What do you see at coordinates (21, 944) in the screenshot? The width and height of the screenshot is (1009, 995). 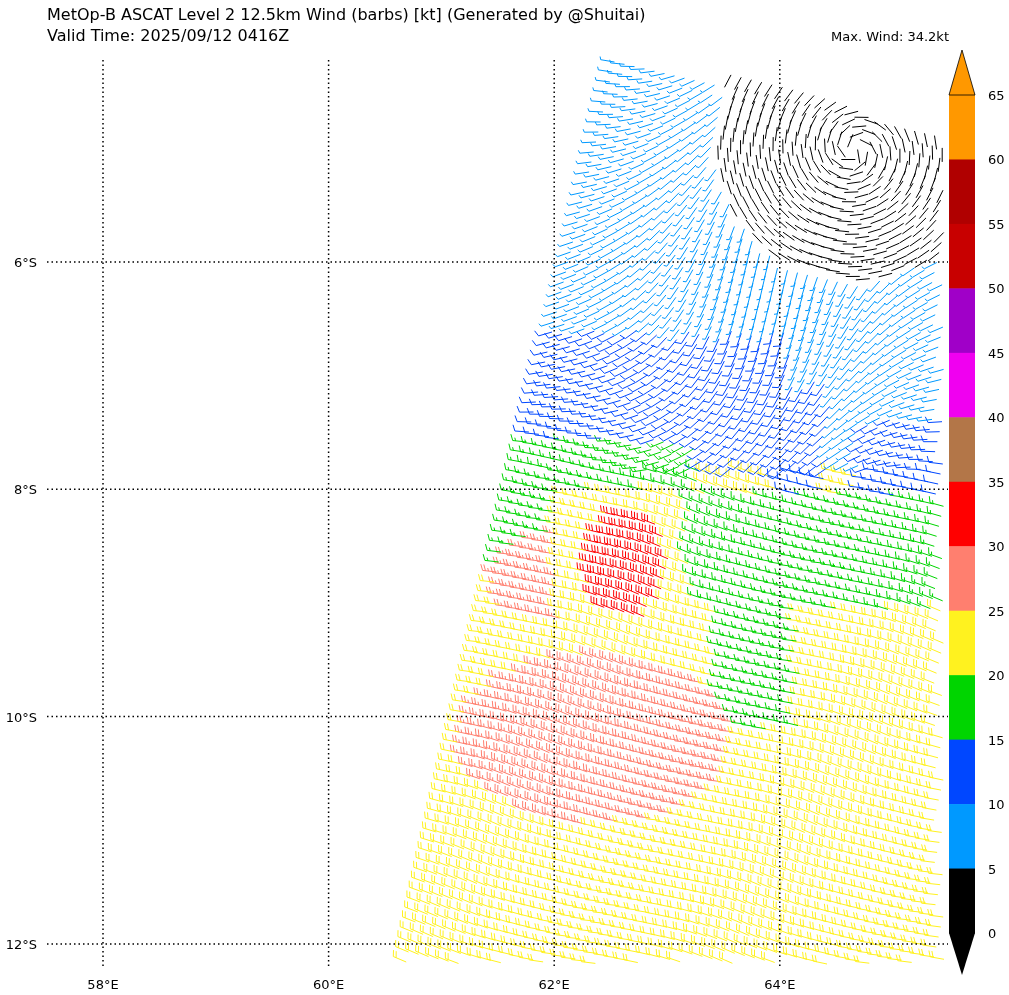 I see `axis-tick-label: 12°S` at bounding box center [21, 944].